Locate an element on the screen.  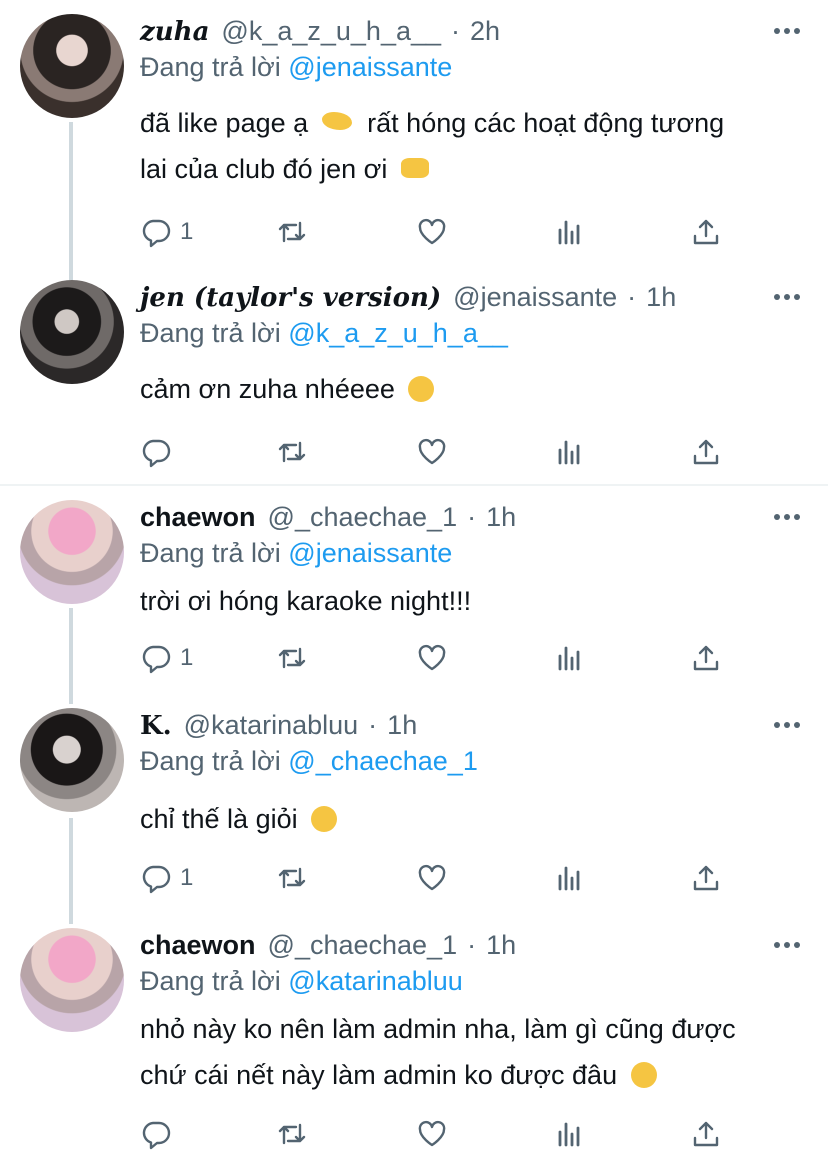
tweet-header: jen (taylor's version) @jenaissante · 1h is located at coordinates (408, 302).